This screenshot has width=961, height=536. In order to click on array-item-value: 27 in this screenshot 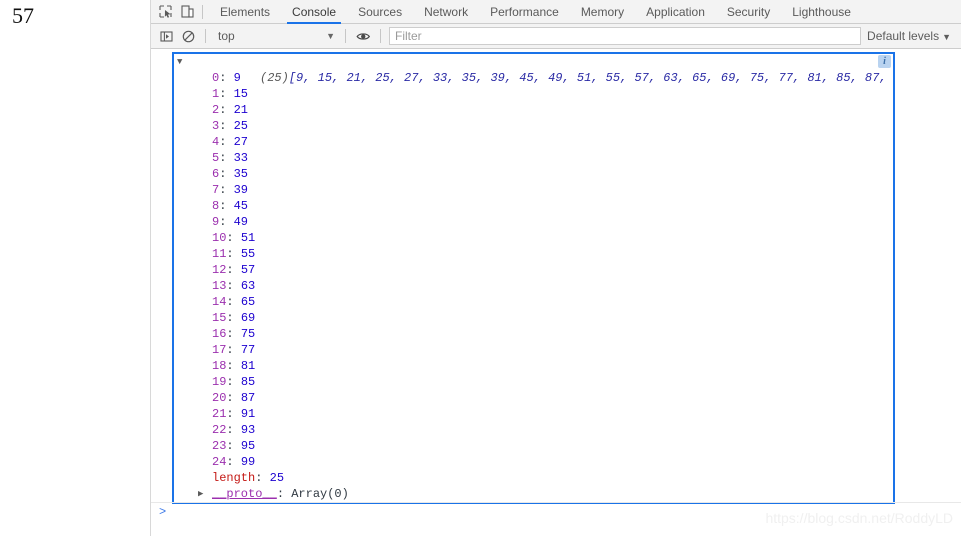, I will do `click(241, 142)`.